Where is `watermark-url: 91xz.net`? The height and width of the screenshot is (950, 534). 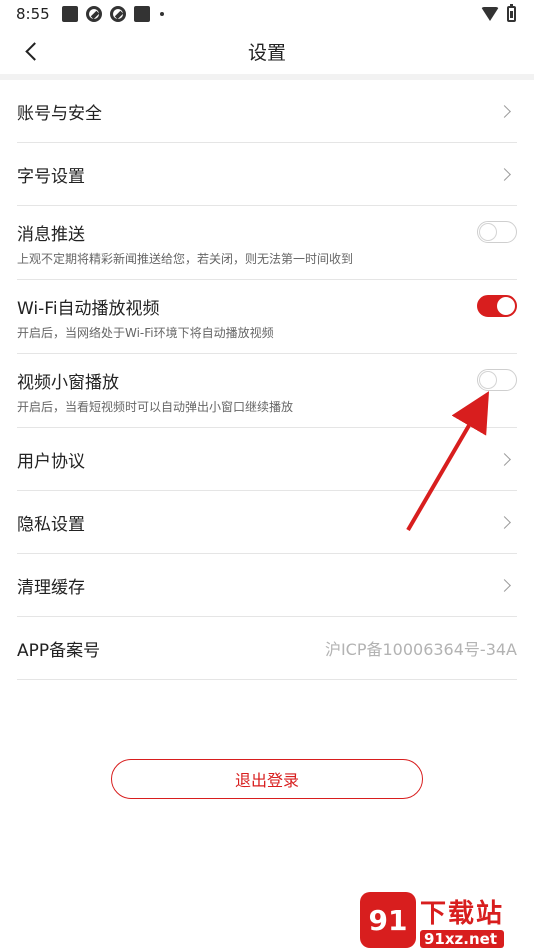 watermark-url: 91xz.net is located at coordinates (462, 938).